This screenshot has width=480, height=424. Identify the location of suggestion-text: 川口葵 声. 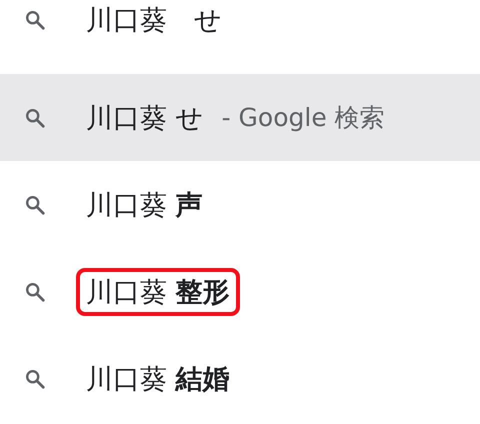
(144, 205).